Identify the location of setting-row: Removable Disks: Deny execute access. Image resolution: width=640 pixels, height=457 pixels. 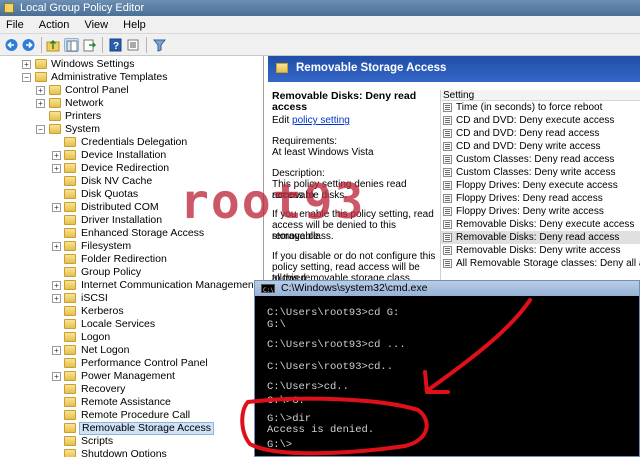
(540, 224).